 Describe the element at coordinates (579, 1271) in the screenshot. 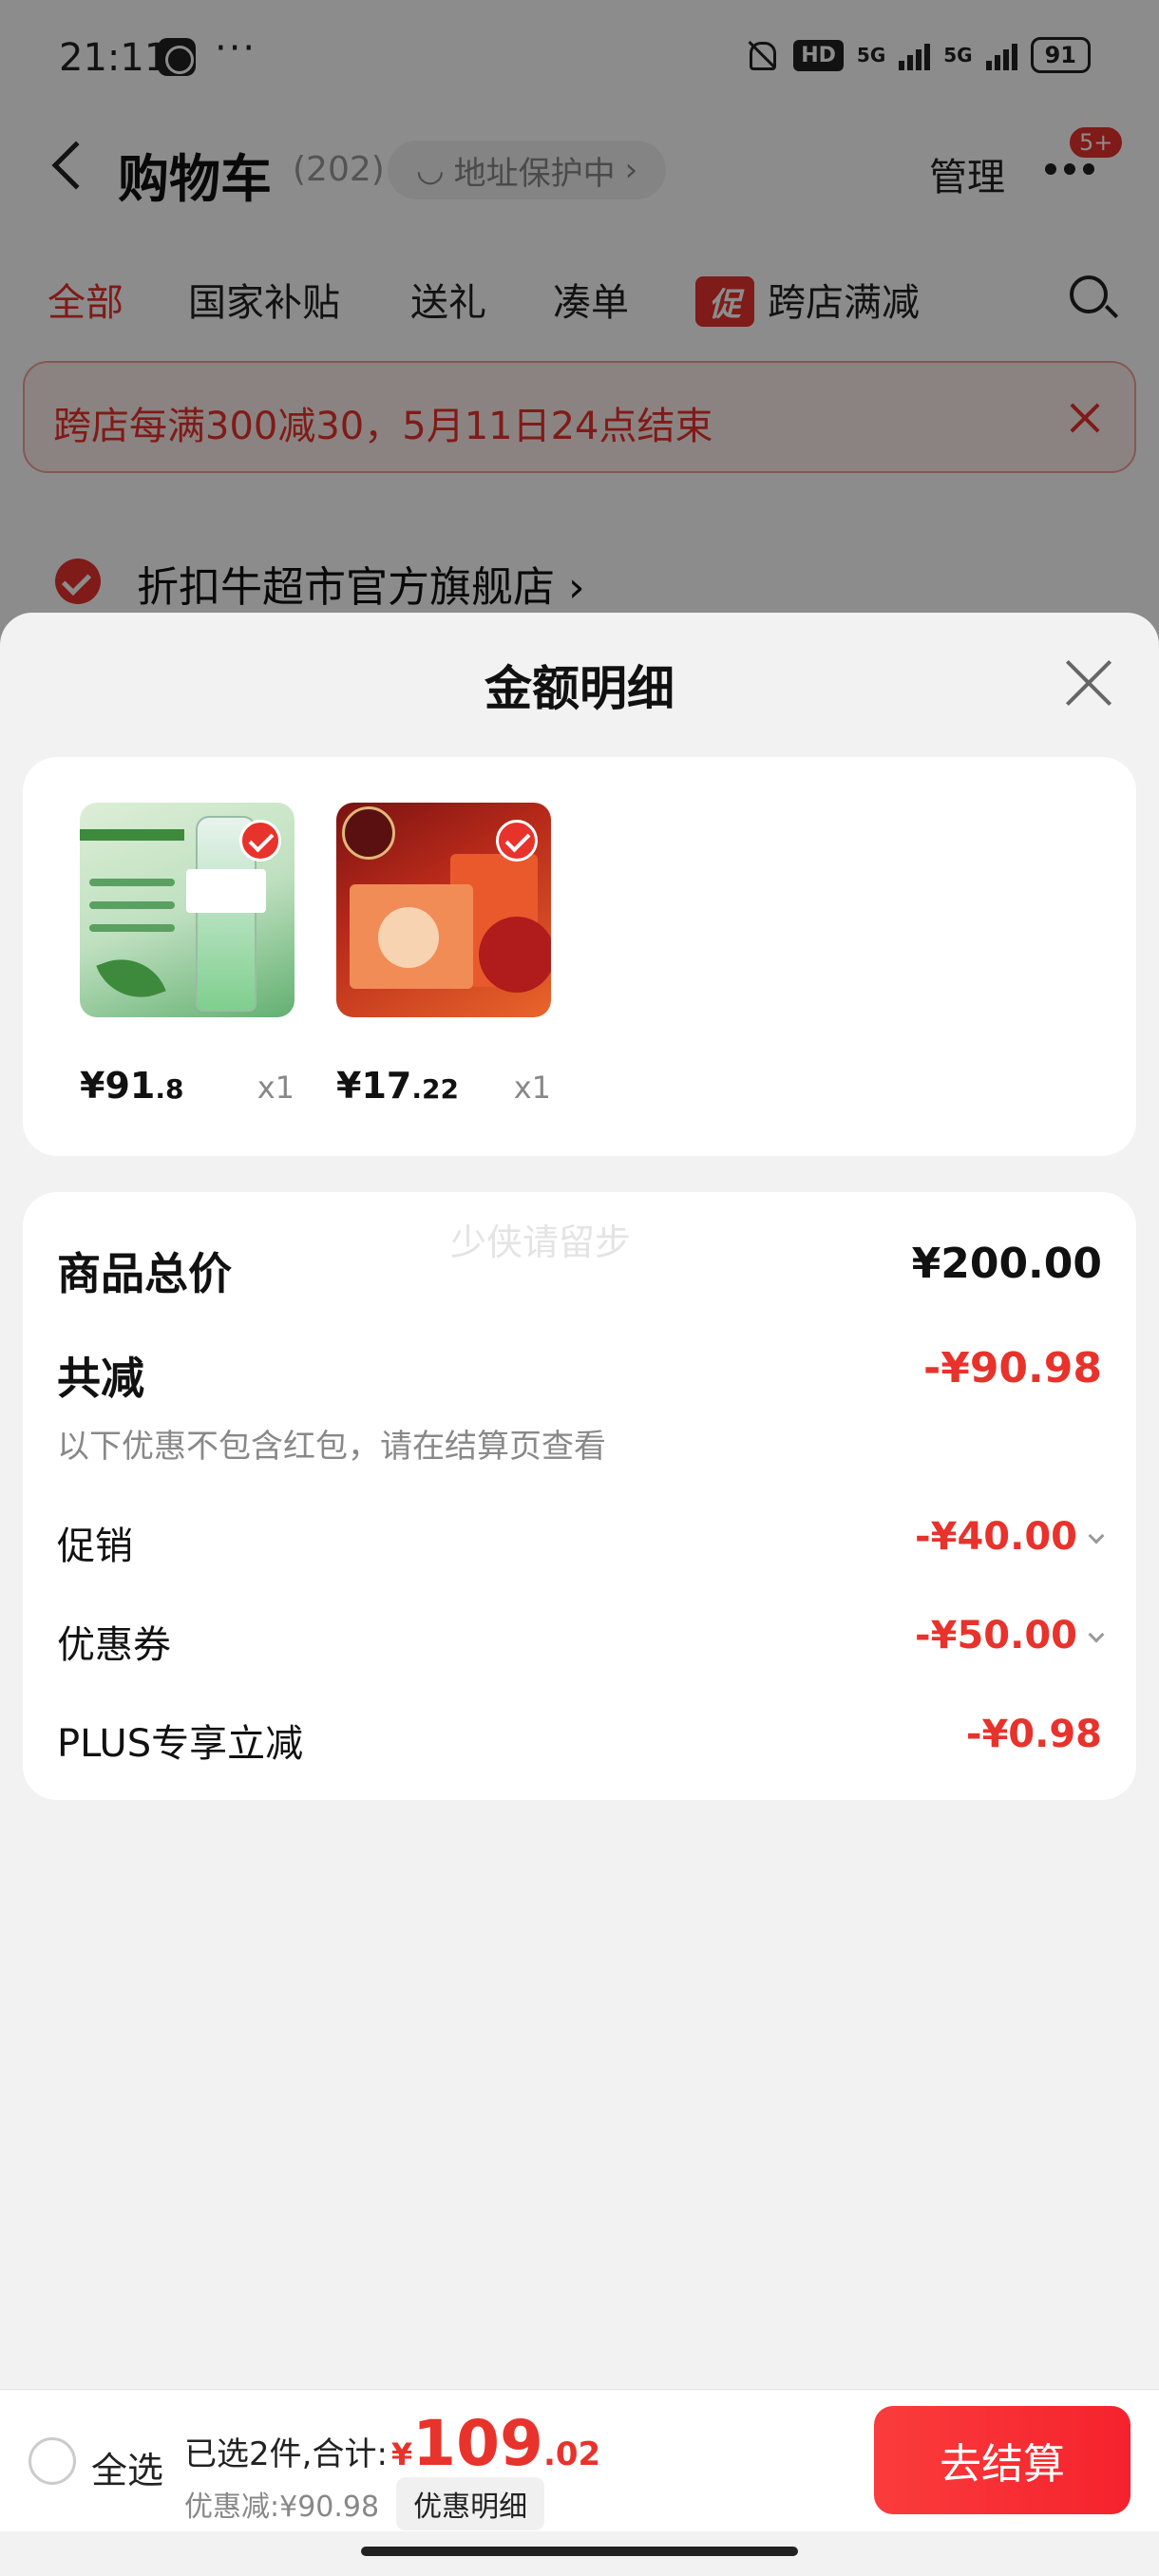

I see `total-price-row: 商品总价 ¥200.00` at that location.